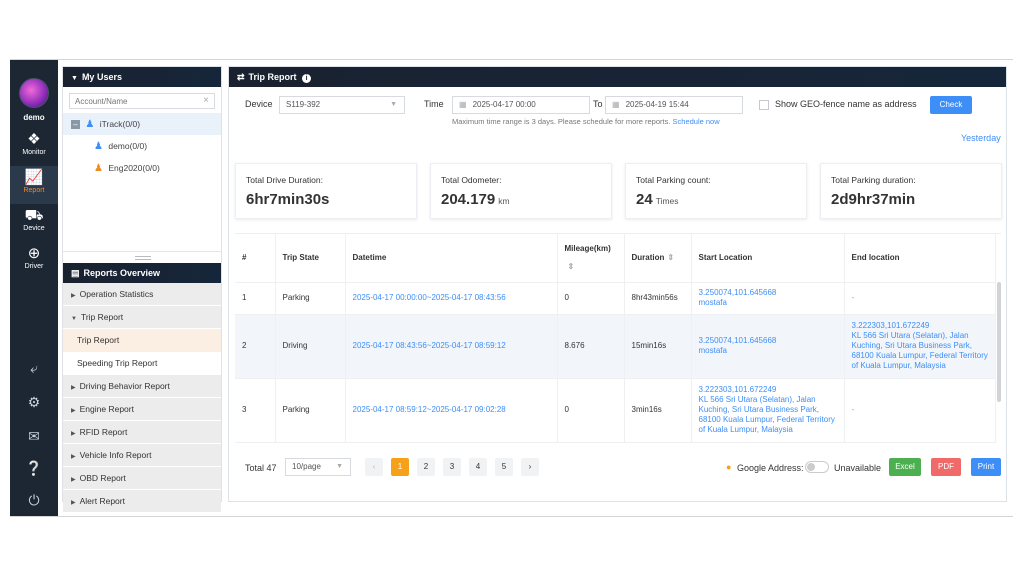 The height and width of the screenshot is (576, 1024). I want to click on info-icon: i, so click(307, 78).